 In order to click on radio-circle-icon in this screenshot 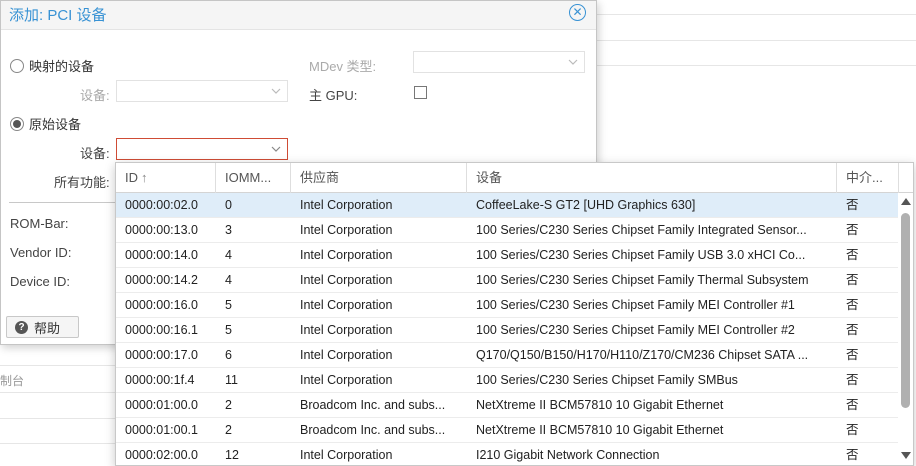, I will do `click(17, 123)`.